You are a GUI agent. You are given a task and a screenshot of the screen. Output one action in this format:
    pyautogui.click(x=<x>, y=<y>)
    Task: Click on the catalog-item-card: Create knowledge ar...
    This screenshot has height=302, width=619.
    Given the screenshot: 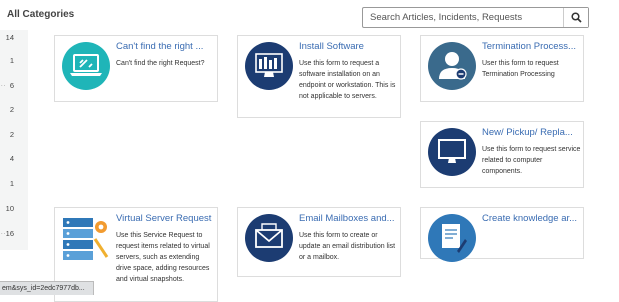 What is the action you would take?
    pyautogui.click(x=502, y=234)
    